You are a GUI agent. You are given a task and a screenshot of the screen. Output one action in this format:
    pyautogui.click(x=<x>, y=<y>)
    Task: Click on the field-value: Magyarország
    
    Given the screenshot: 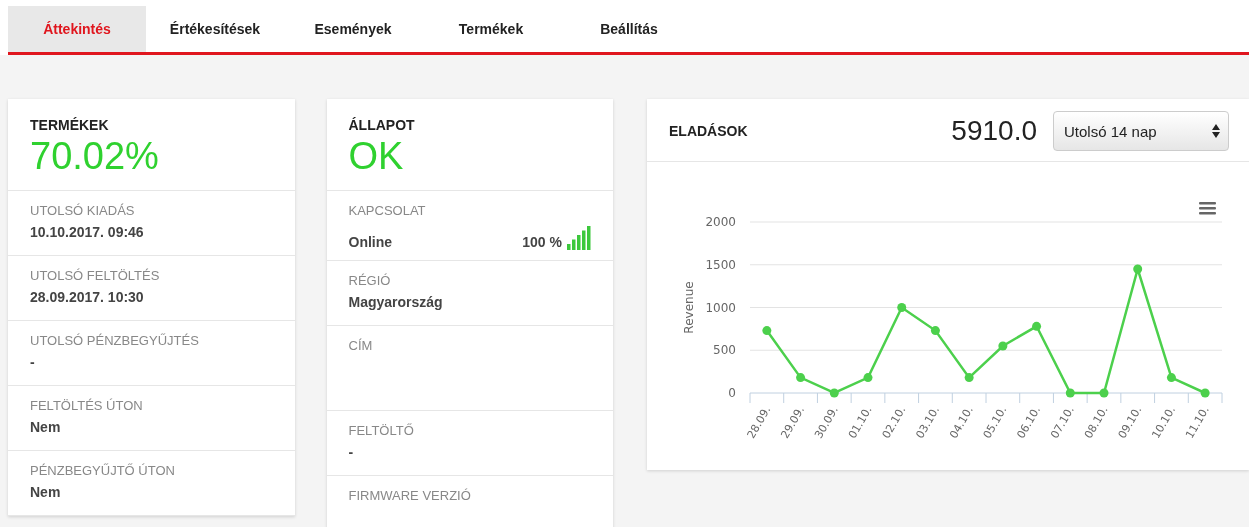 What is the action you would take?
    pyautogui.click(x=396, y=302)
    